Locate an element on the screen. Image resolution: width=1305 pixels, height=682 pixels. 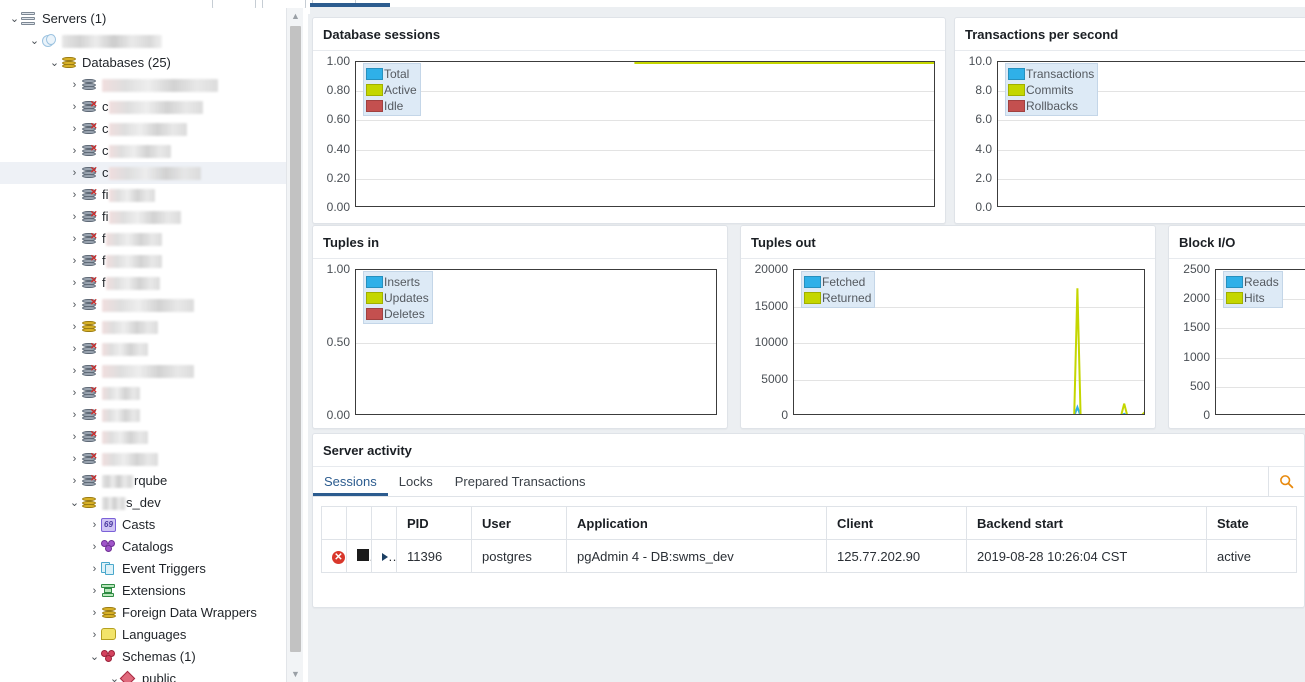
tree-item-db-19: › ✕ rqube is located at coordinates (144, 481).